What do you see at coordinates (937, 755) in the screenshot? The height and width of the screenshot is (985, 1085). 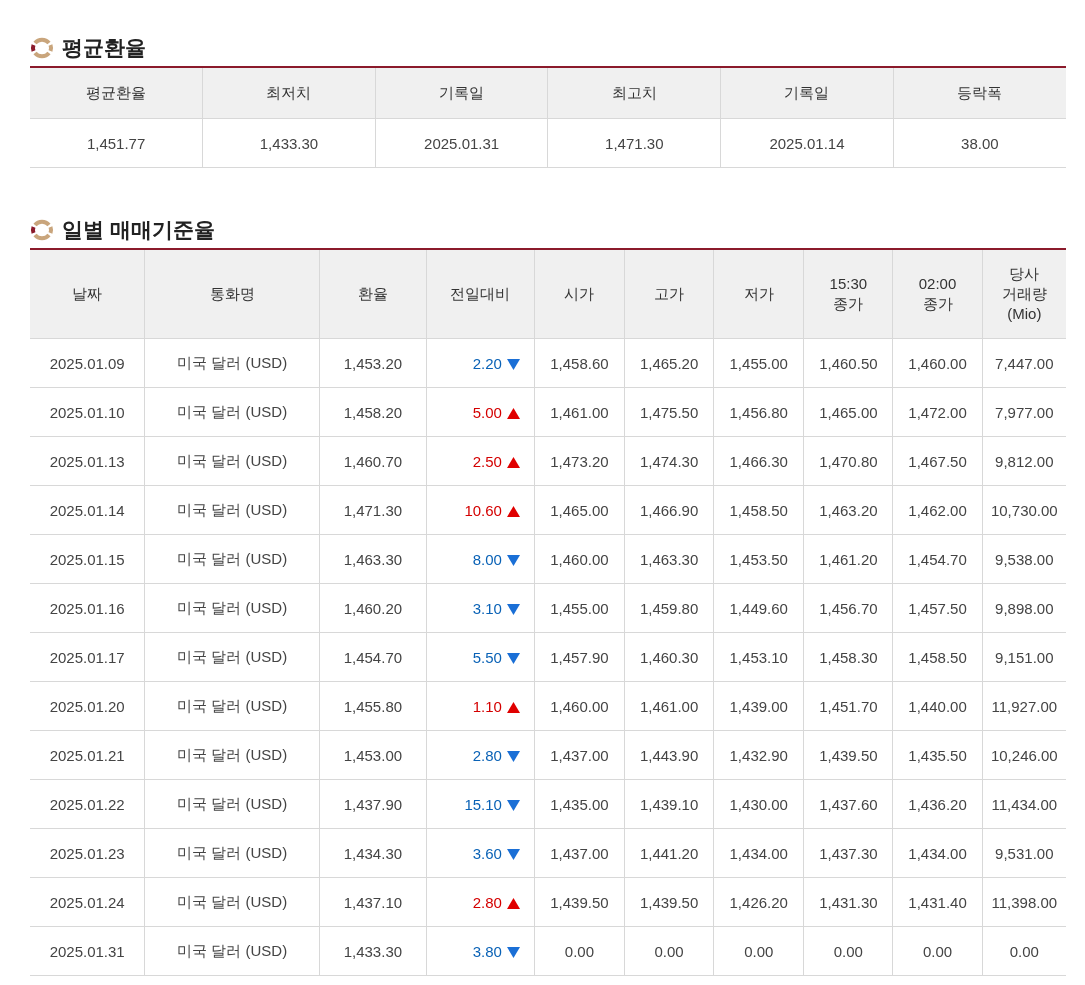 I see `table-cell: 1,435.50` at bounding box center [937, 755].